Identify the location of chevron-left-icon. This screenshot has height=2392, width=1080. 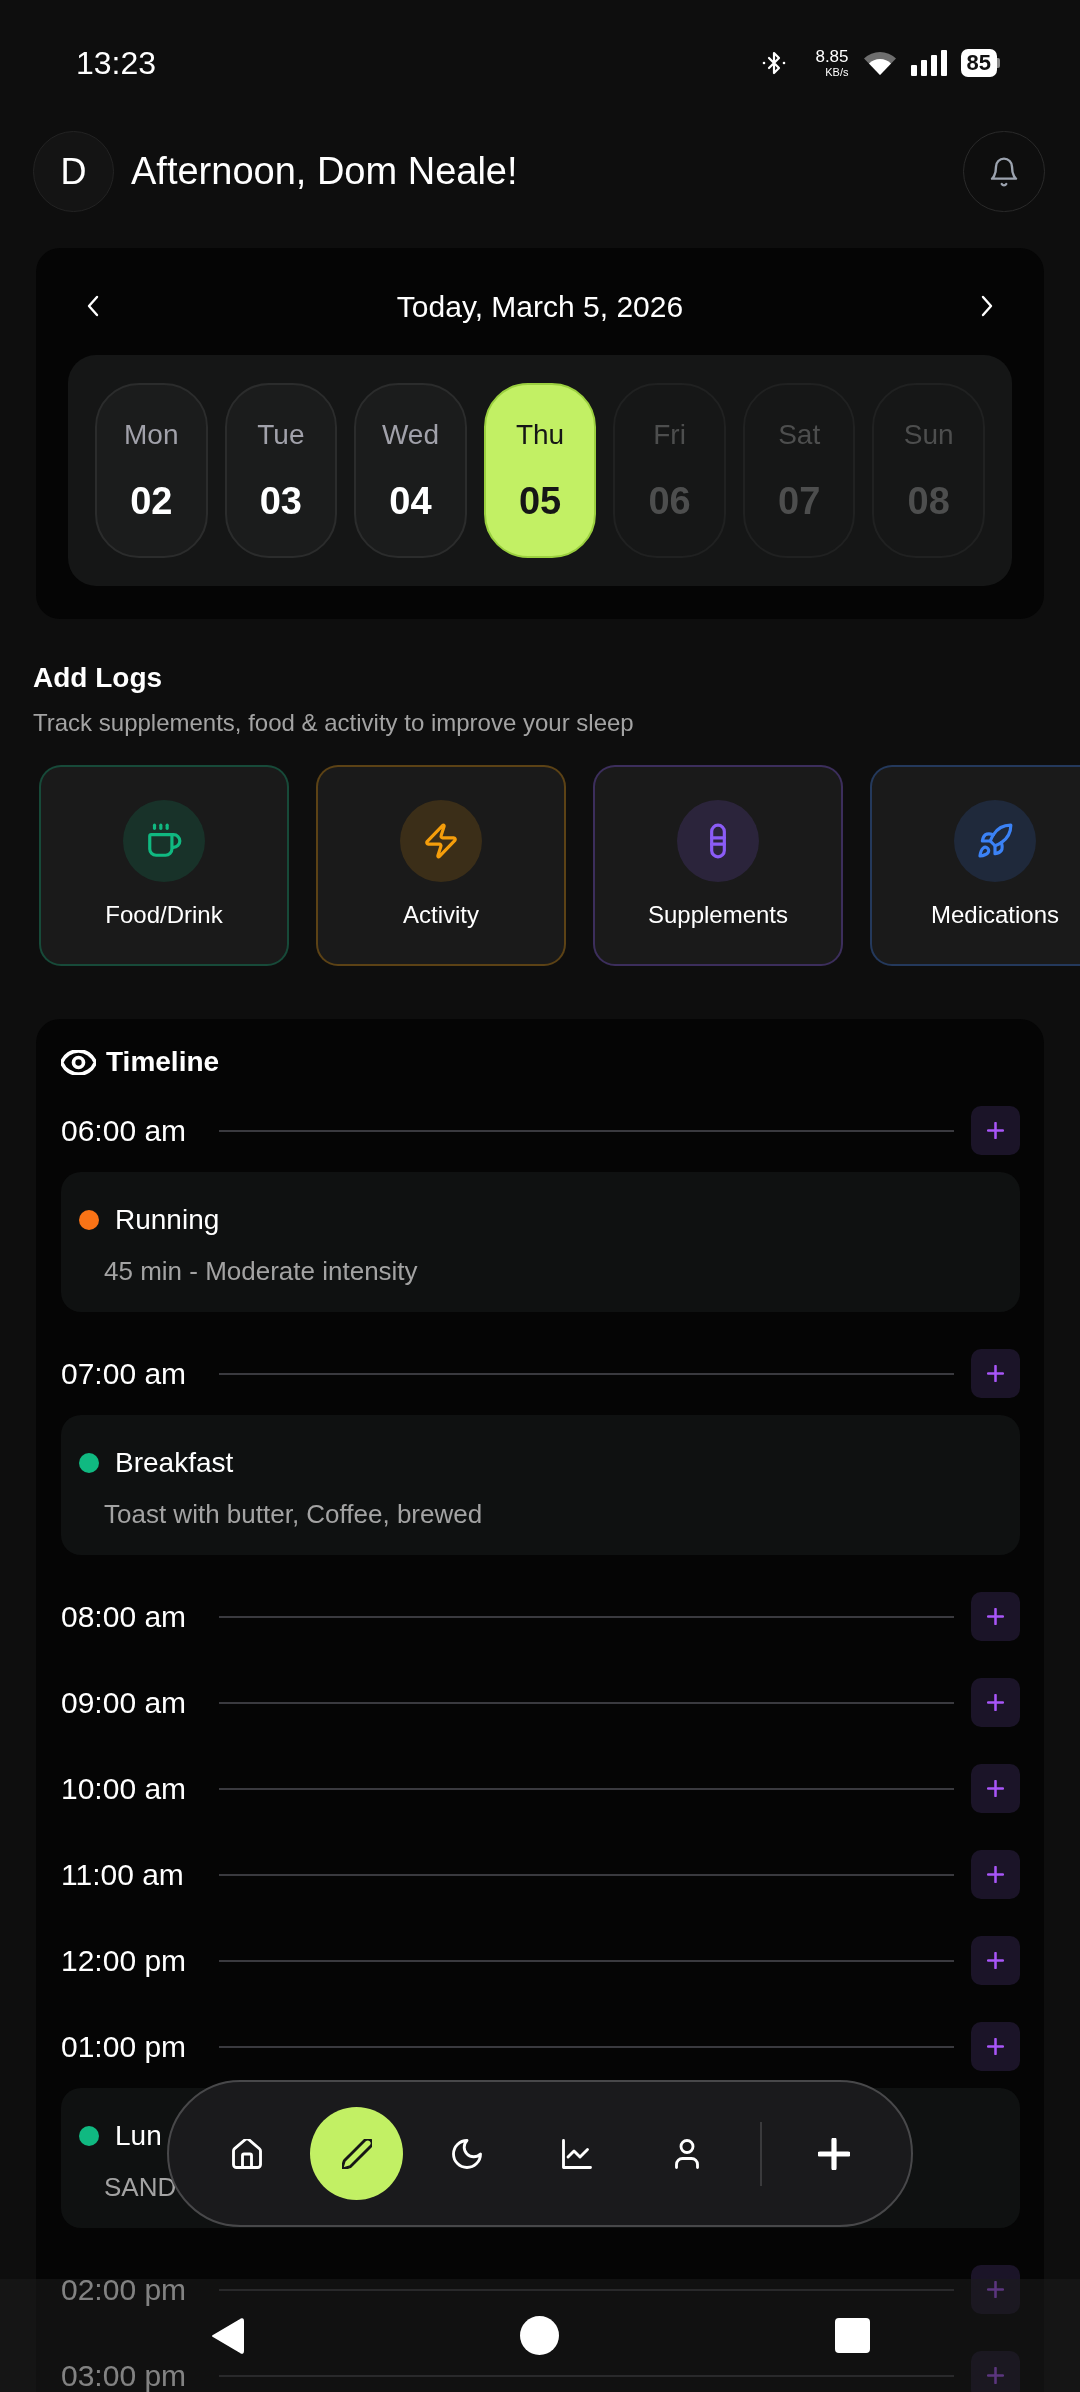
(93, 306).